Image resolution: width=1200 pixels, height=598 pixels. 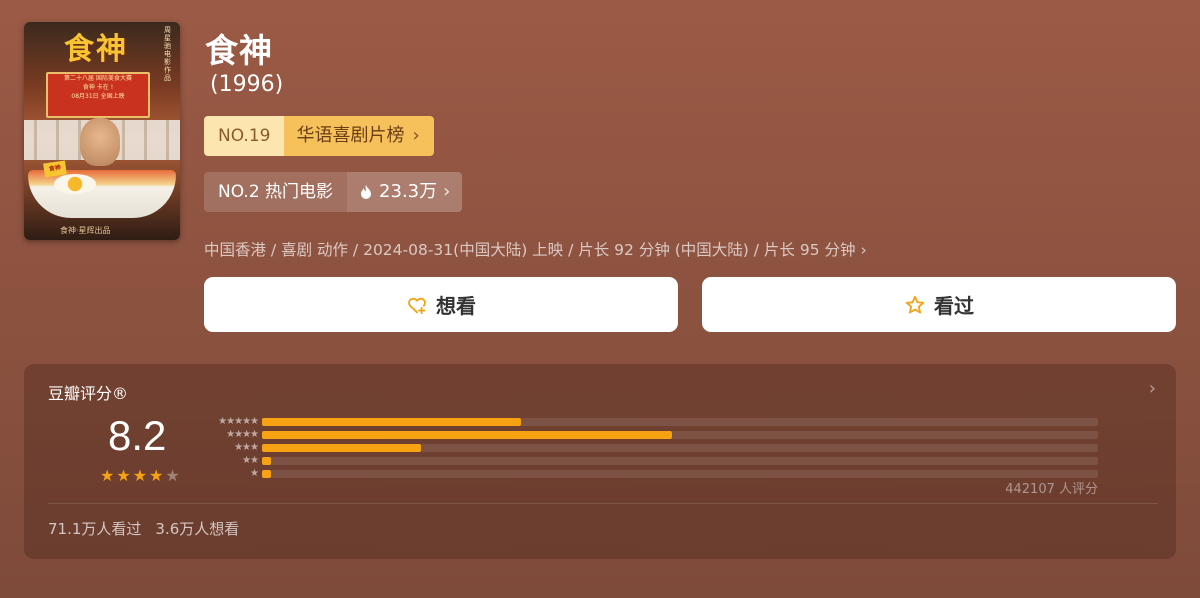 What do you see at coordinates (95, 529) in the screenshot?
I see `seen-count: 71.1万人看过` at bounding box center [95, 529].